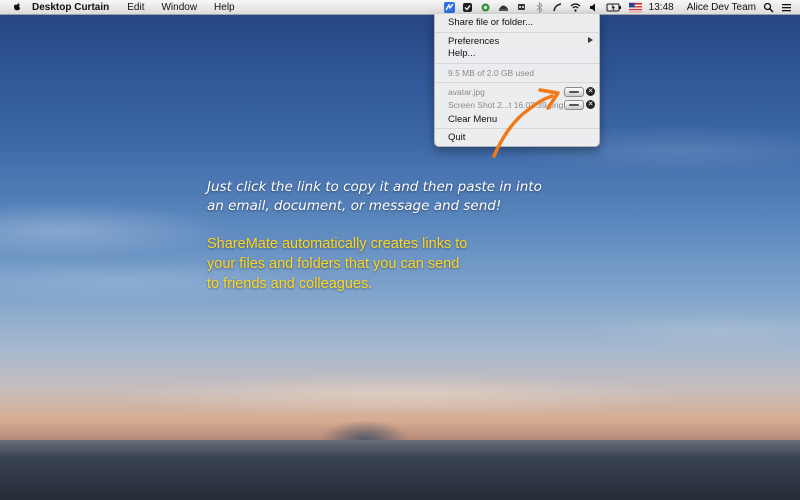 The width and height of the screenshot is (800, 500). What do you see at coordinates (17, 7) in the screenshot?
I see `apple-icon` at bounding box center [17, 7].